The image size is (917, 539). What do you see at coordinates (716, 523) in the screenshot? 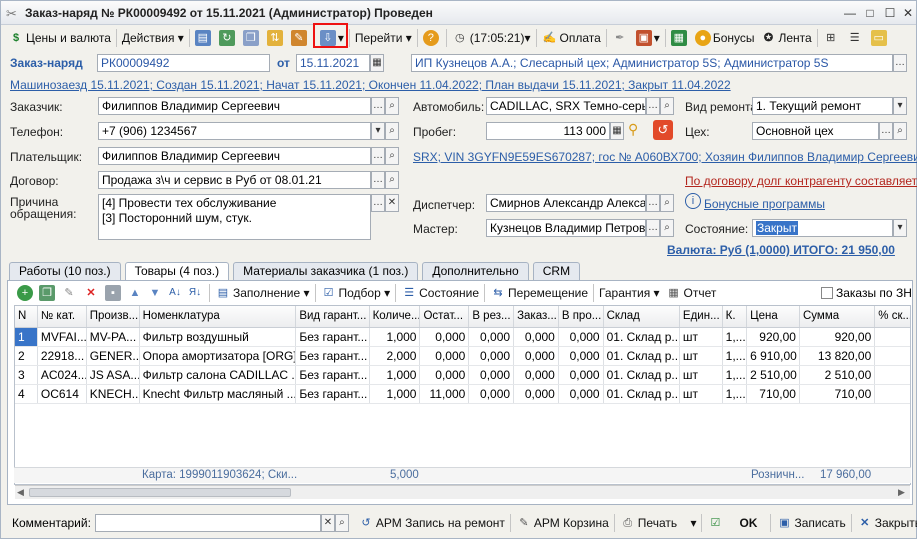
I see `check-button: ☑` at bounding box center [716, 523].